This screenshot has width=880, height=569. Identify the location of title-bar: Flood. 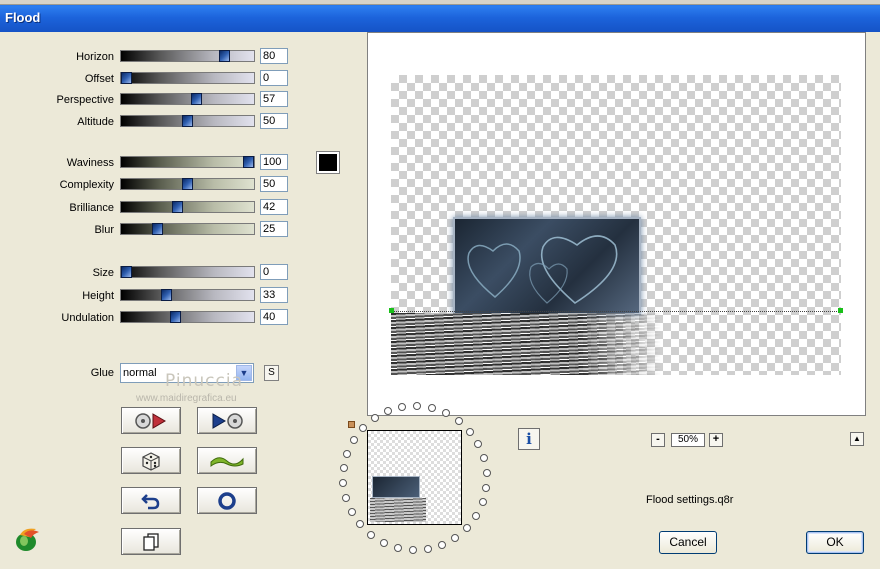
(440, 16).